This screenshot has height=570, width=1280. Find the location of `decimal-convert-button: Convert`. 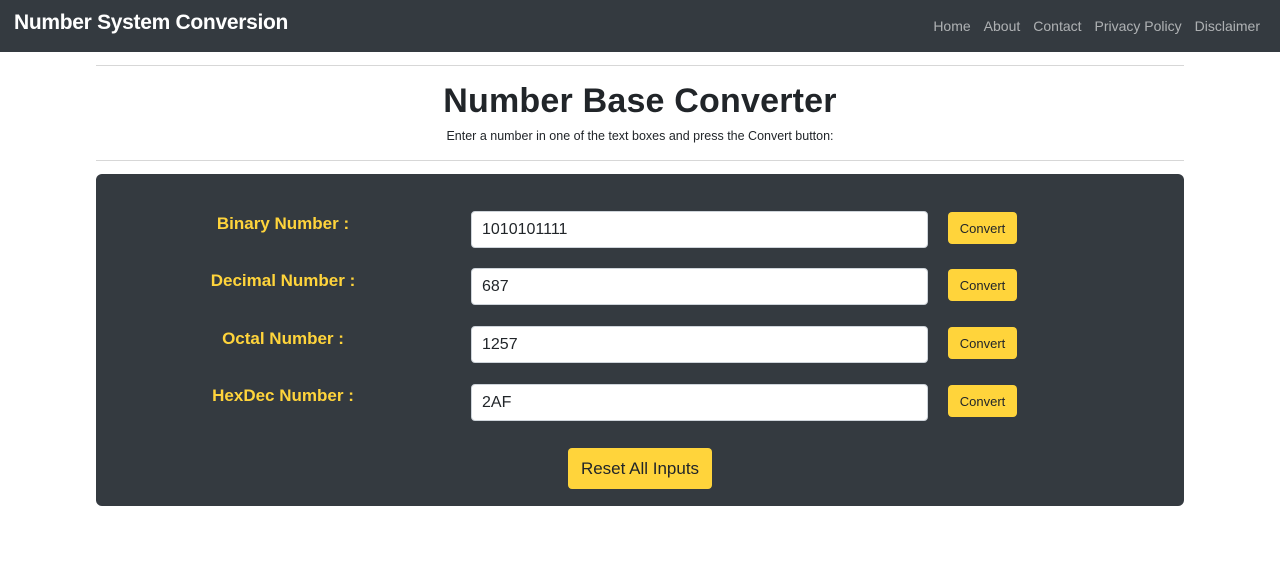

decimal-convert-button: Convert is located at coordinates (982, 285).